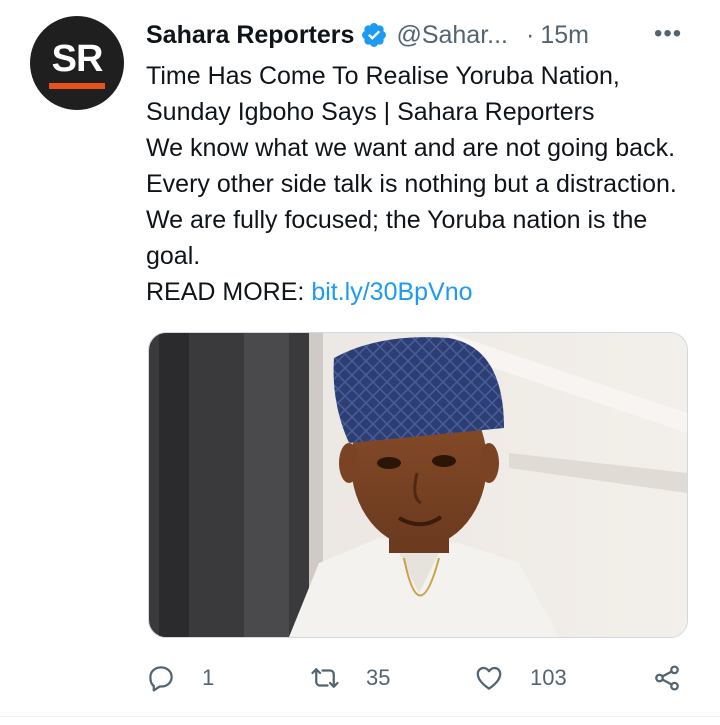  What do you see at coordinates (161, 679) in the screenshot?
I see `reply-icon` at bounding box center [161, 679].